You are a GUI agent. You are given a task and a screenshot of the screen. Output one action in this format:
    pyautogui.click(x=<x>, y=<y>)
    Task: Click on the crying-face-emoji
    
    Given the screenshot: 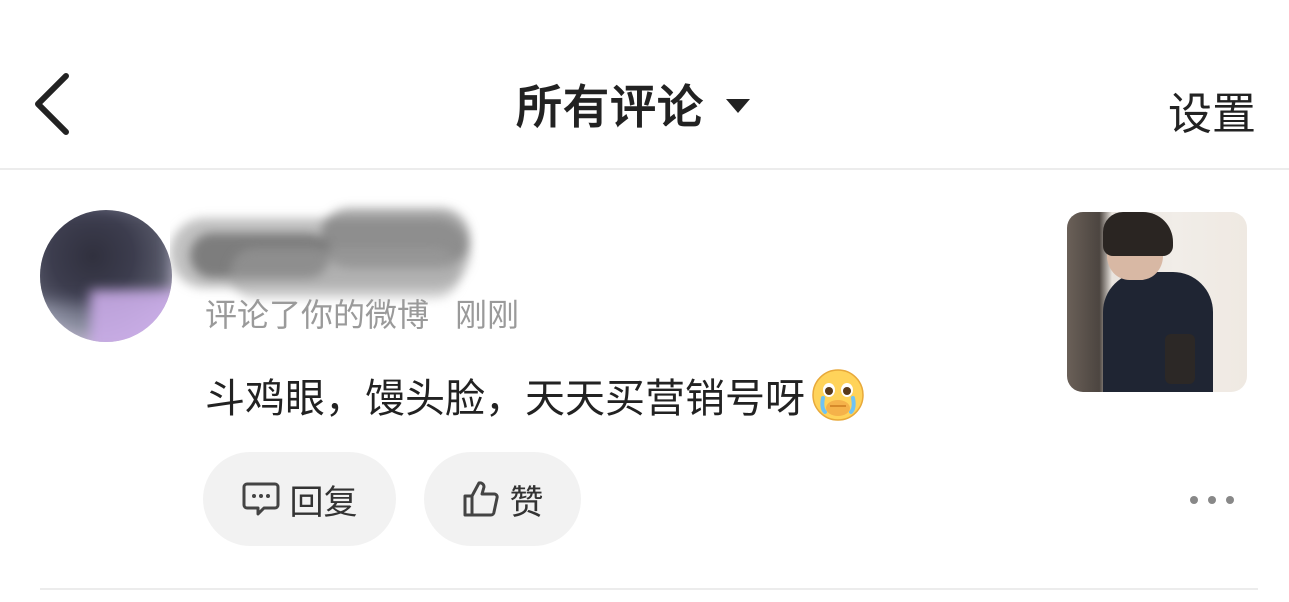 What is the action you would take?
    pyautogui.click(x=838, y=395)
    